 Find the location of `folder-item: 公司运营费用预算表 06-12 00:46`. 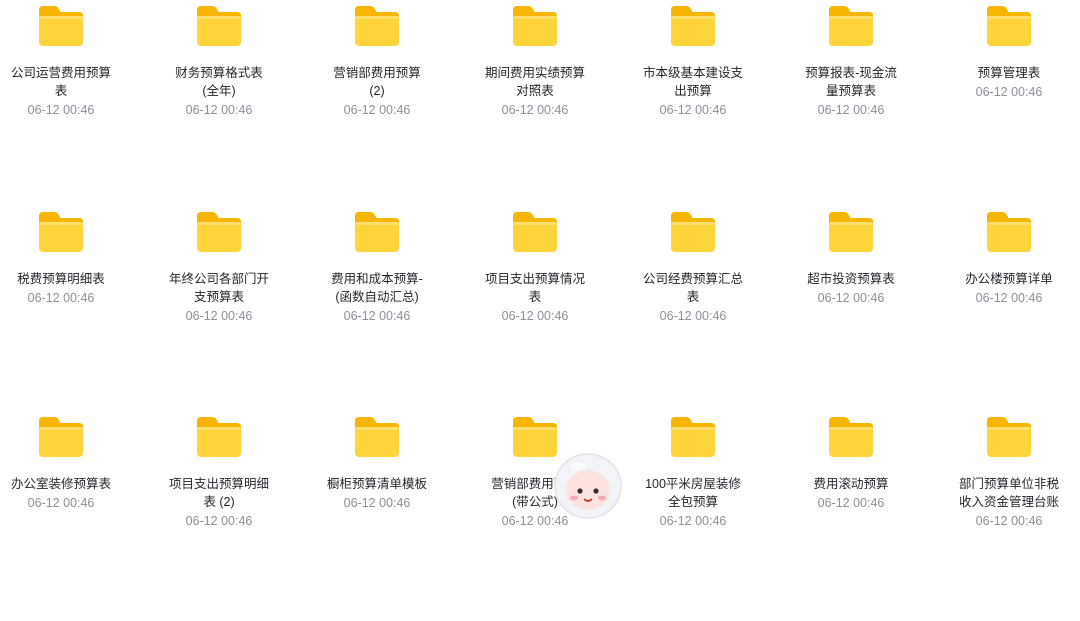

folder-item: 公司运营费用预算表 06-12 00:46 is located at coordinates (70, 107).